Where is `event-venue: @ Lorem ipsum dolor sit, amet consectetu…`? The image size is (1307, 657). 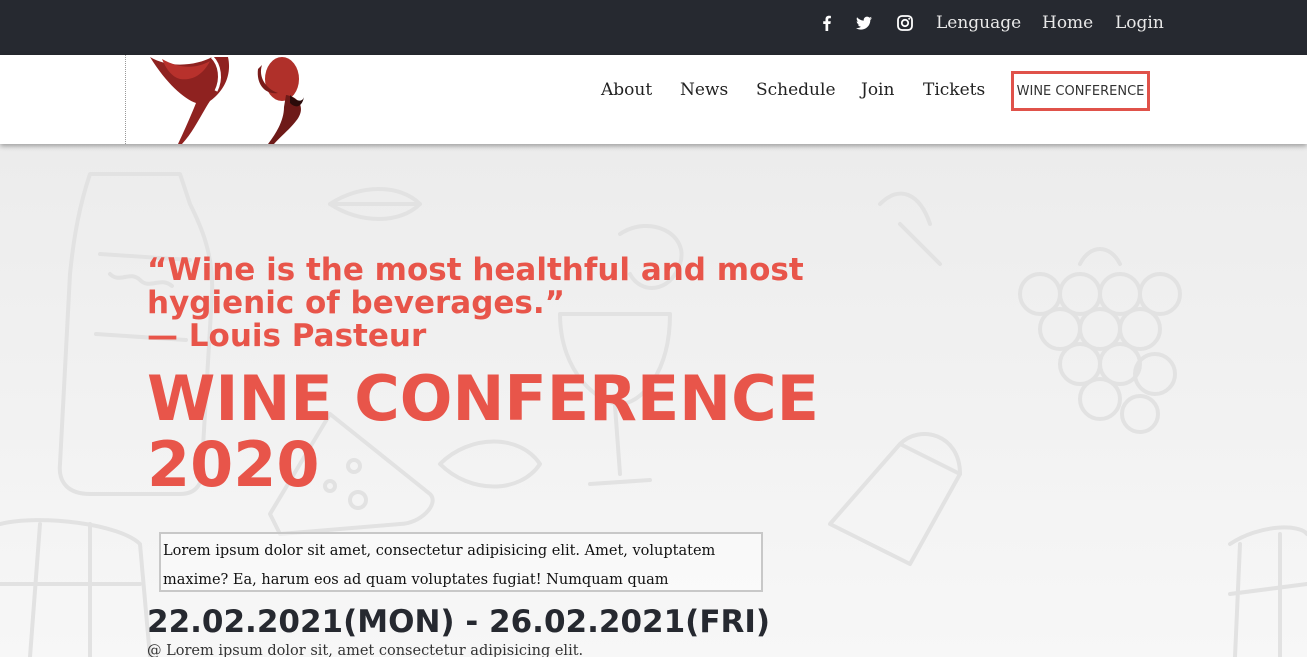 event-venue: @ Lorem ipsum dolor sit, amet consectetu… is located at coordinates (365, 650).